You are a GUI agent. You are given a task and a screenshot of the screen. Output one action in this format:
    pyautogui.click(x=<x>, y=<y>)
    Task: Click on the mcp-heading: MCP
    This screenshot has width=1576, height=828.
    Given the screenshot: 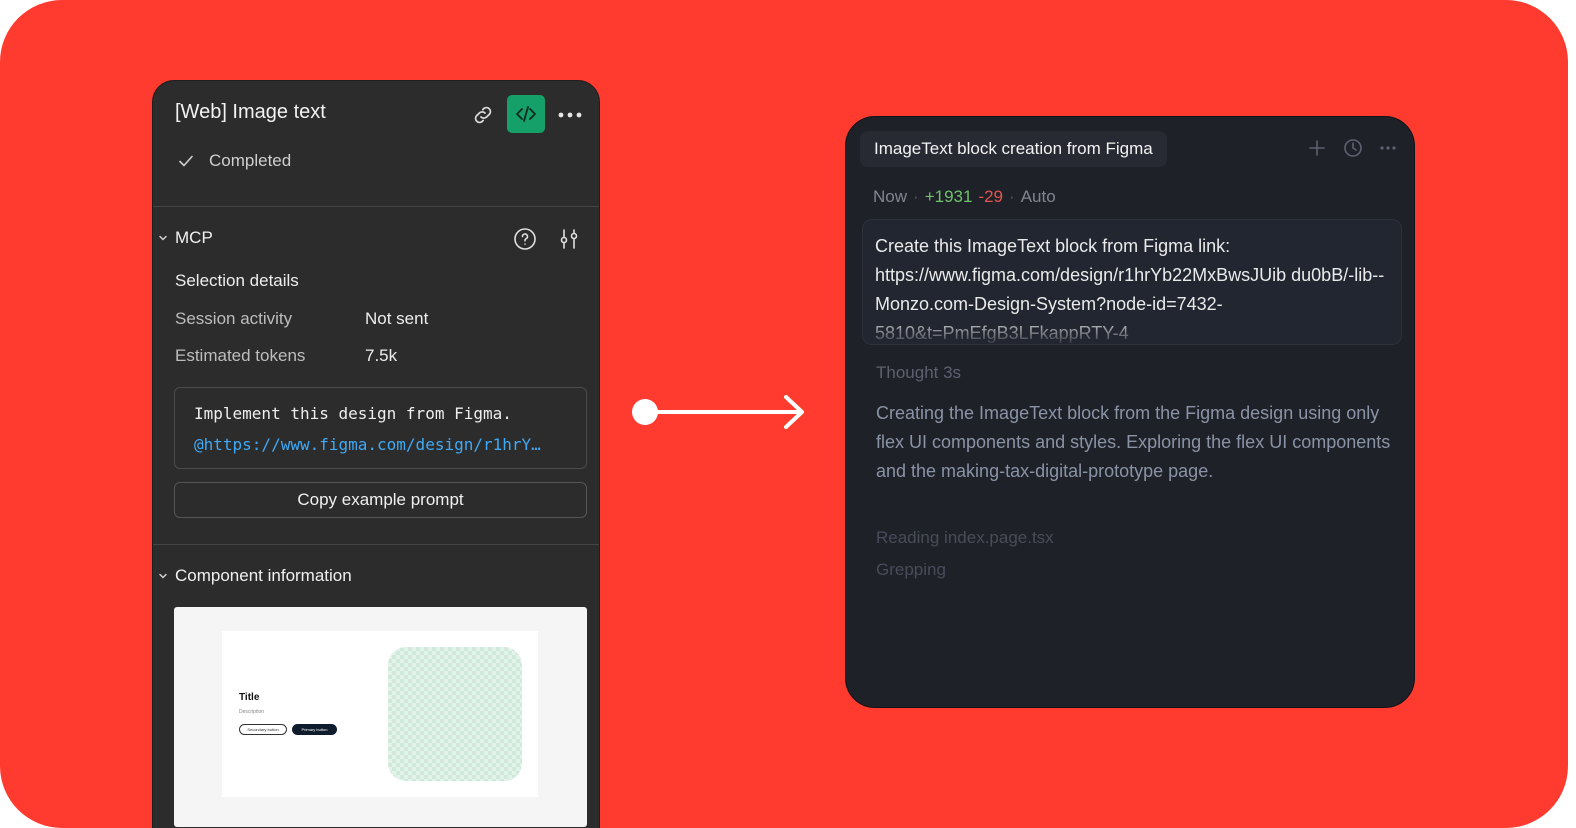 What is the action you would take?
    pyautogui.click(x=194, y=237)
    